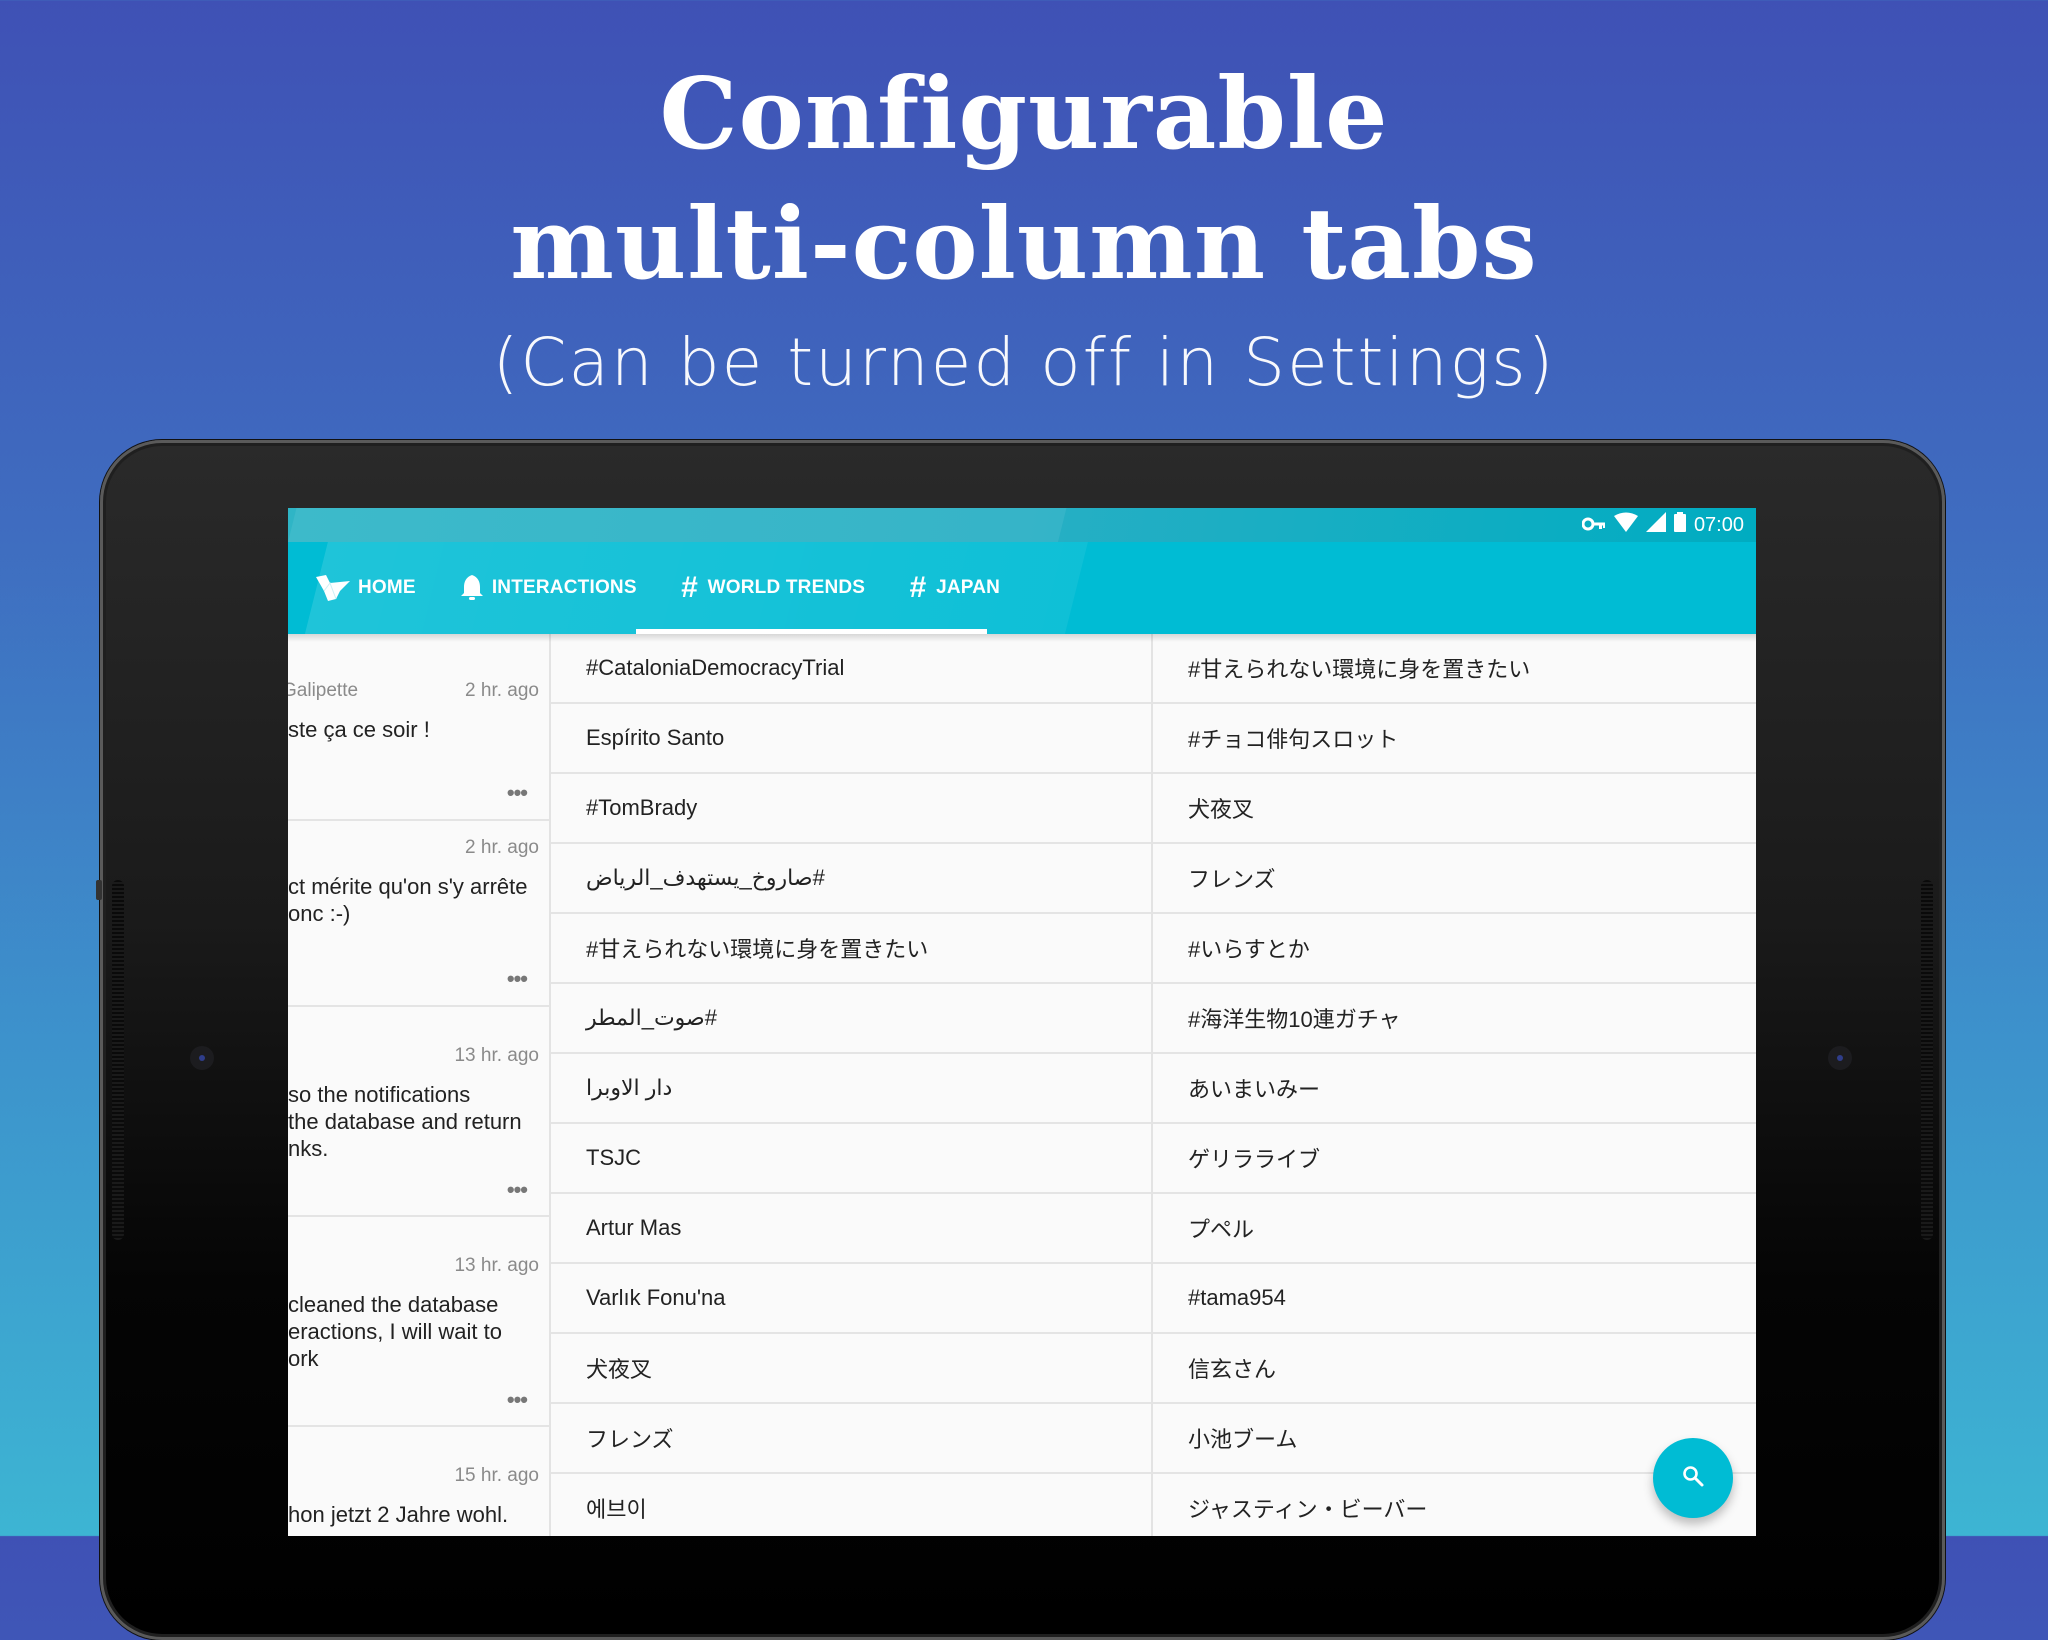 This screenshot has width=2048, height=1640. Describe the element at coordinates (1655, 525) in the screenshot. I see `cellular-signal-icon` at that location.